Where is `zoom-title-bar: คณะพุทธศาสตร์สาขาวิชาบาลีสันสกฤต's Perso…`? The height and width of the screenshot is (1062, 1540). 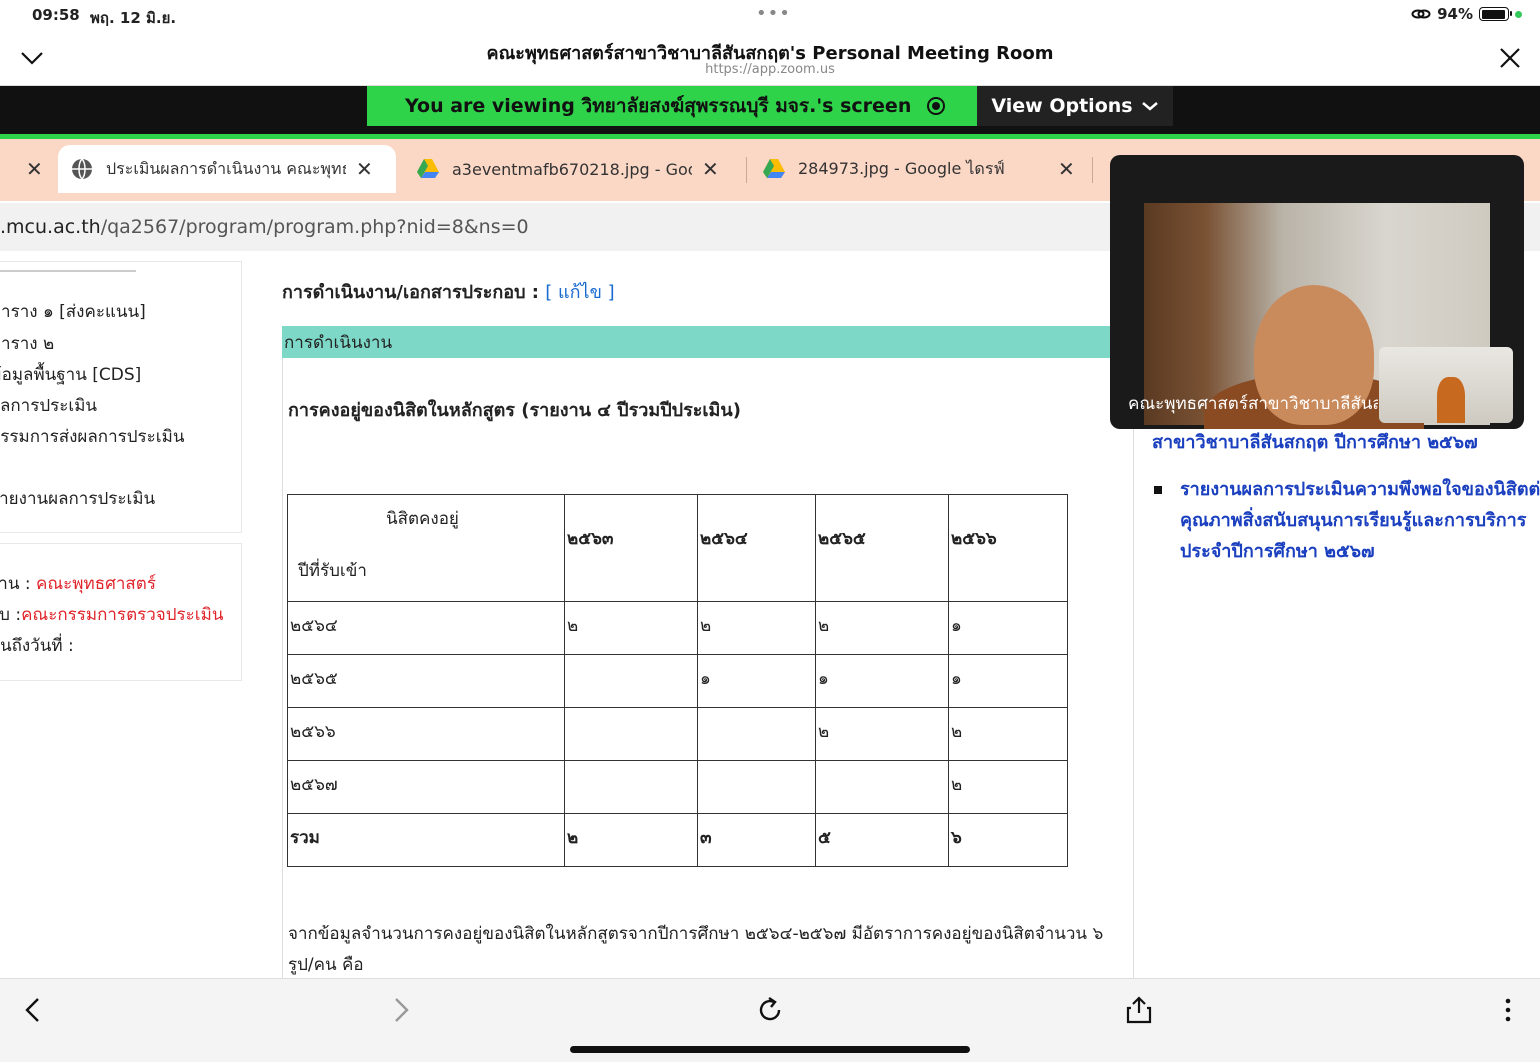 zoom-title-bar: คณะพุทธศาสตร์สาขาวิชาบาลีสันสกฤต's Perso… is located at coordinates (770, 58).